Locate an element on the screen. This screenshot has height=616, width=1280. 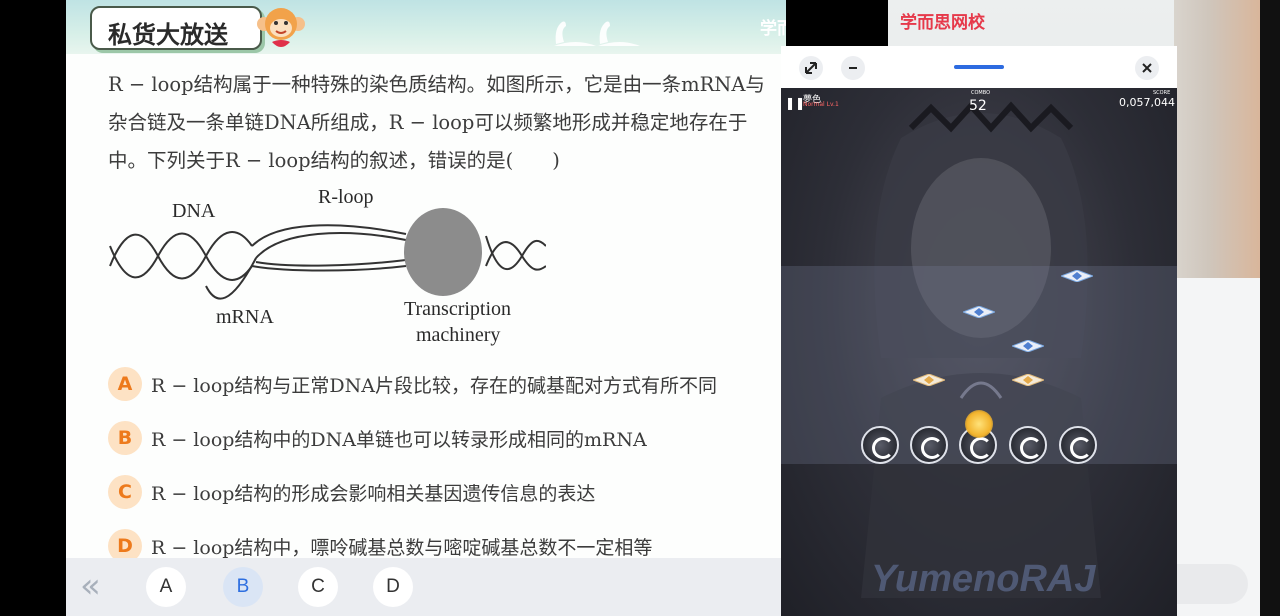
lesson-logo-text: 学而思网校 is located at coordinates (773, 29).